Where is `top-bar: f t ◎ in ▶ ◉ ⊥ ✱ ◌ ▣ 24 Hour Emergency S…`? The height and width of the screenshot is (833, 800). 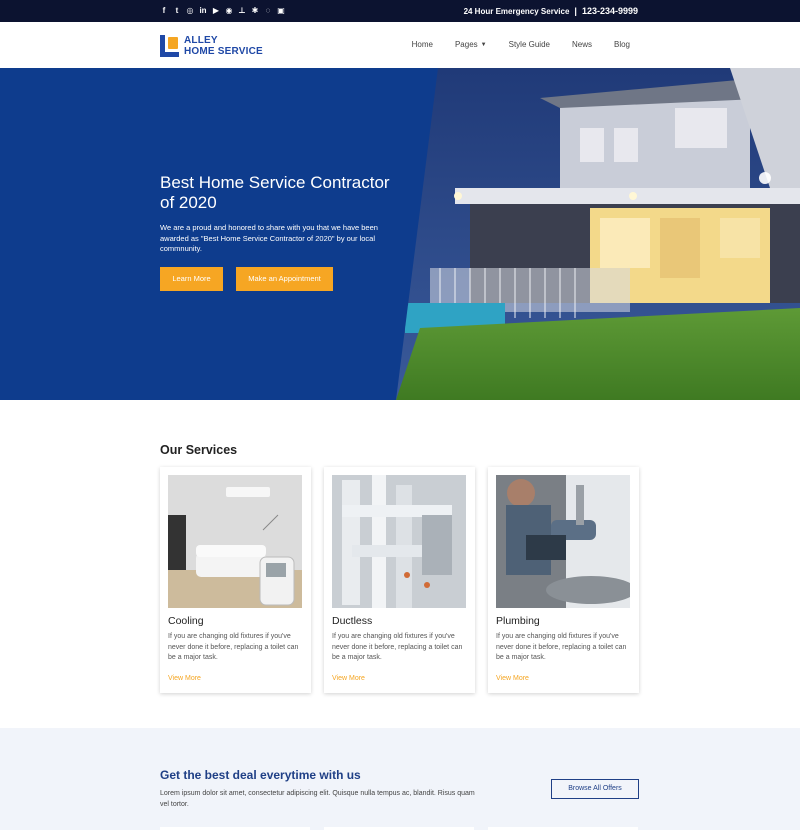
top-bar: f t ◎ in ▶ ◉ ⊥ ✱ ◌ ▣ 24 Hour Emergency S… is located at coordinates (400, 11).